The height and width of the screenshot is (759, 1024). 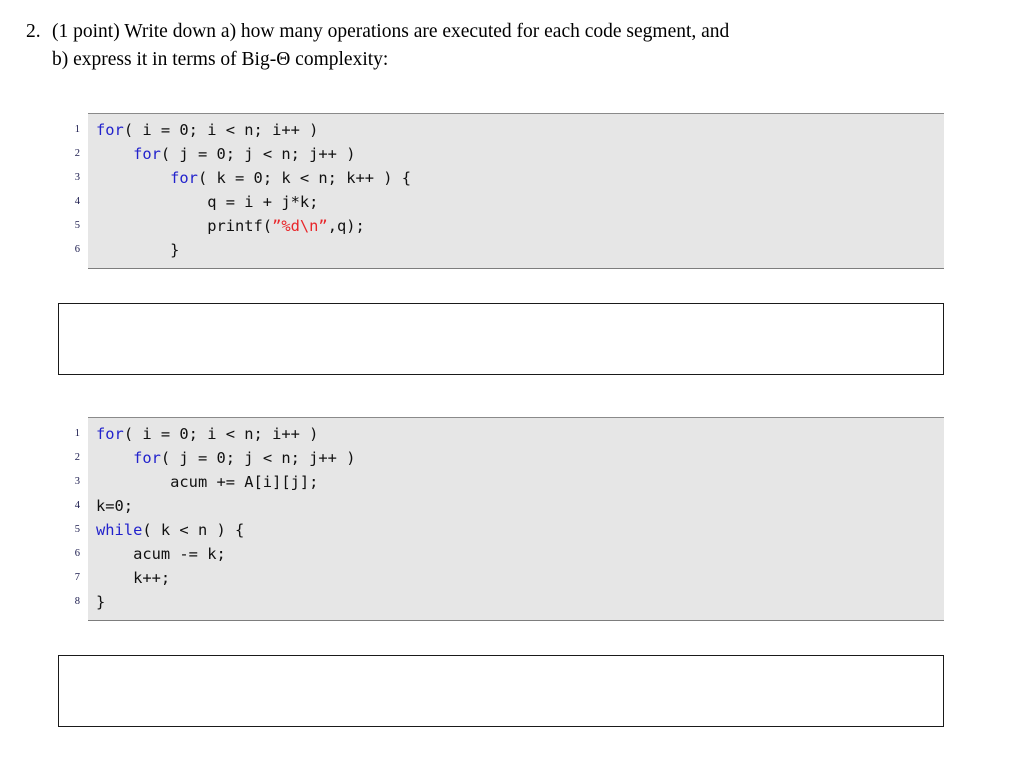 What do you see at coordinates (516, 268) in the screenshot?
I see `code-block-1-bottom-rule` at bounding box center [516, 268].